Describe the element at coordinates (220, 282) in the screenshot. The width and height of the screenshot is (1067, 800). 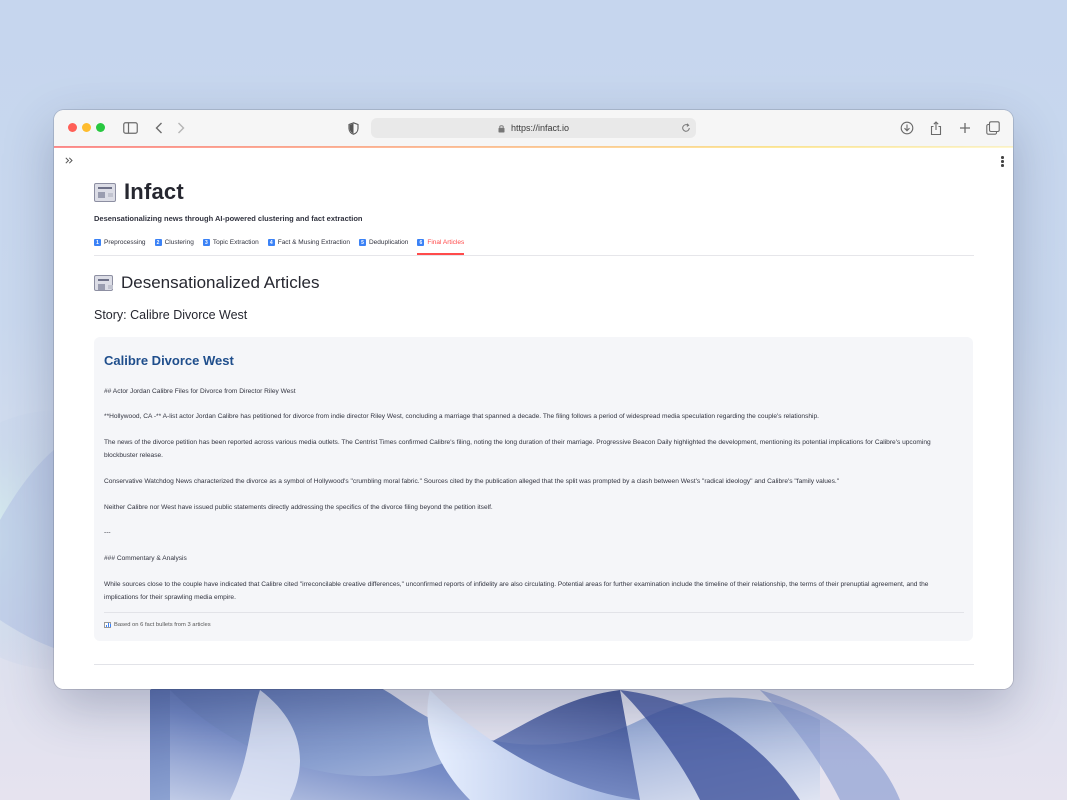
I see `section-title: Desensationalized Articles` at that location.